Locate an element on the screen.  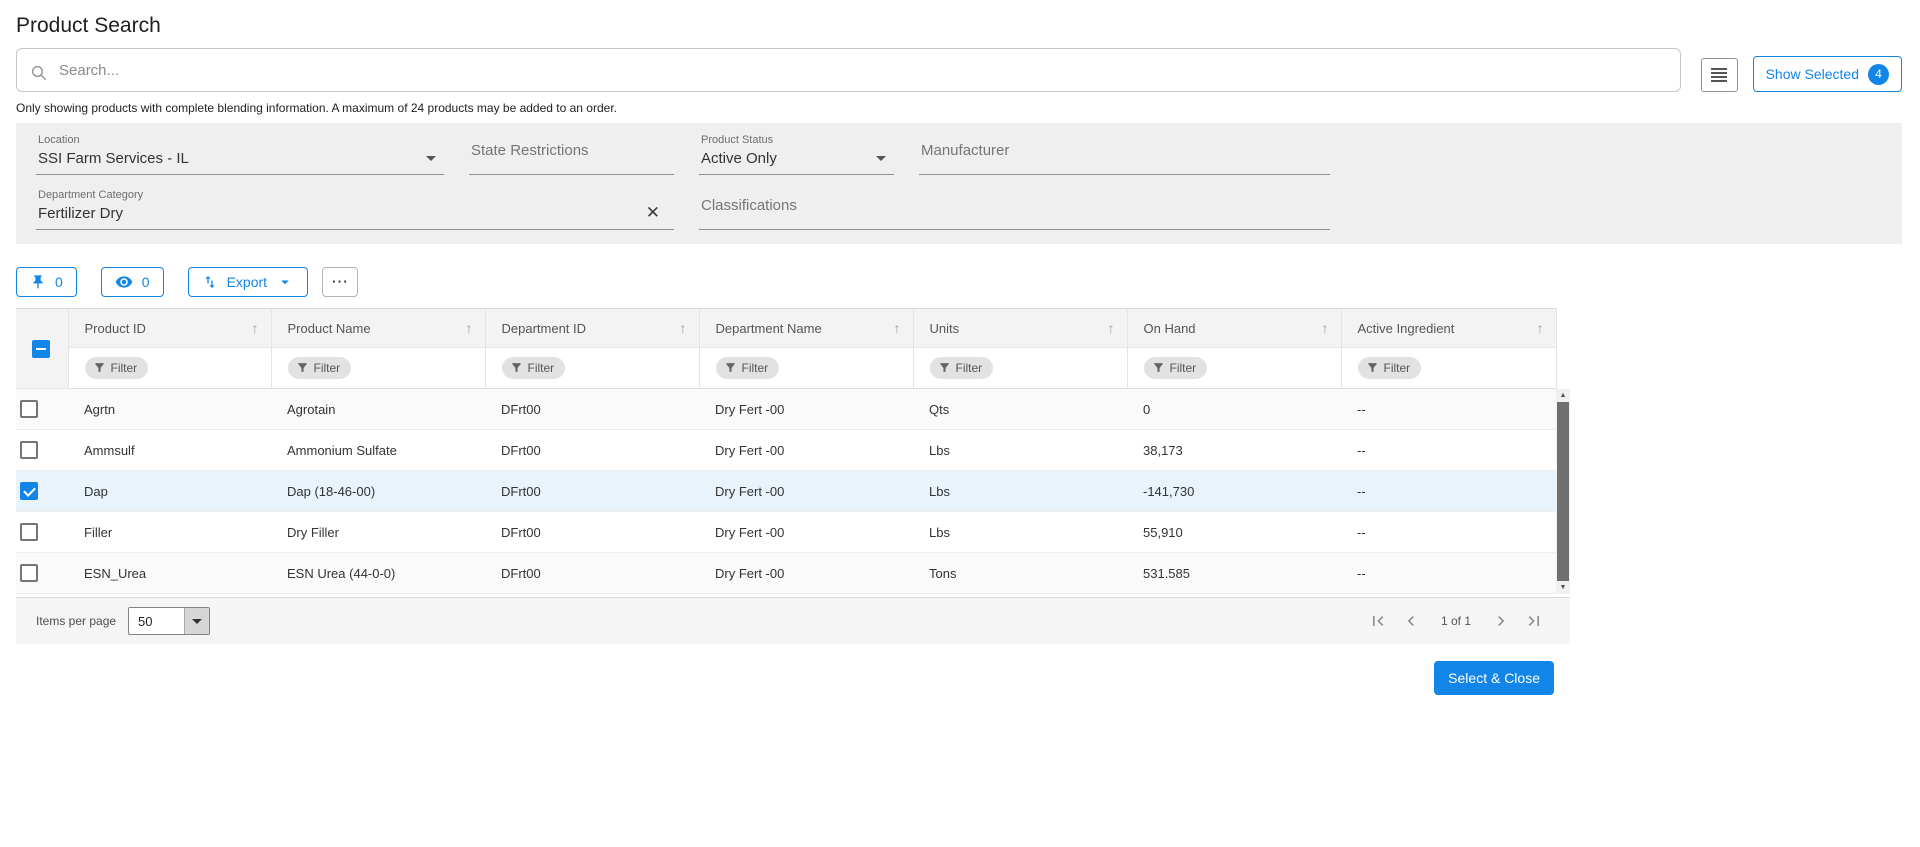
product-status-label: Product Status is located at coordinates (737, 140).